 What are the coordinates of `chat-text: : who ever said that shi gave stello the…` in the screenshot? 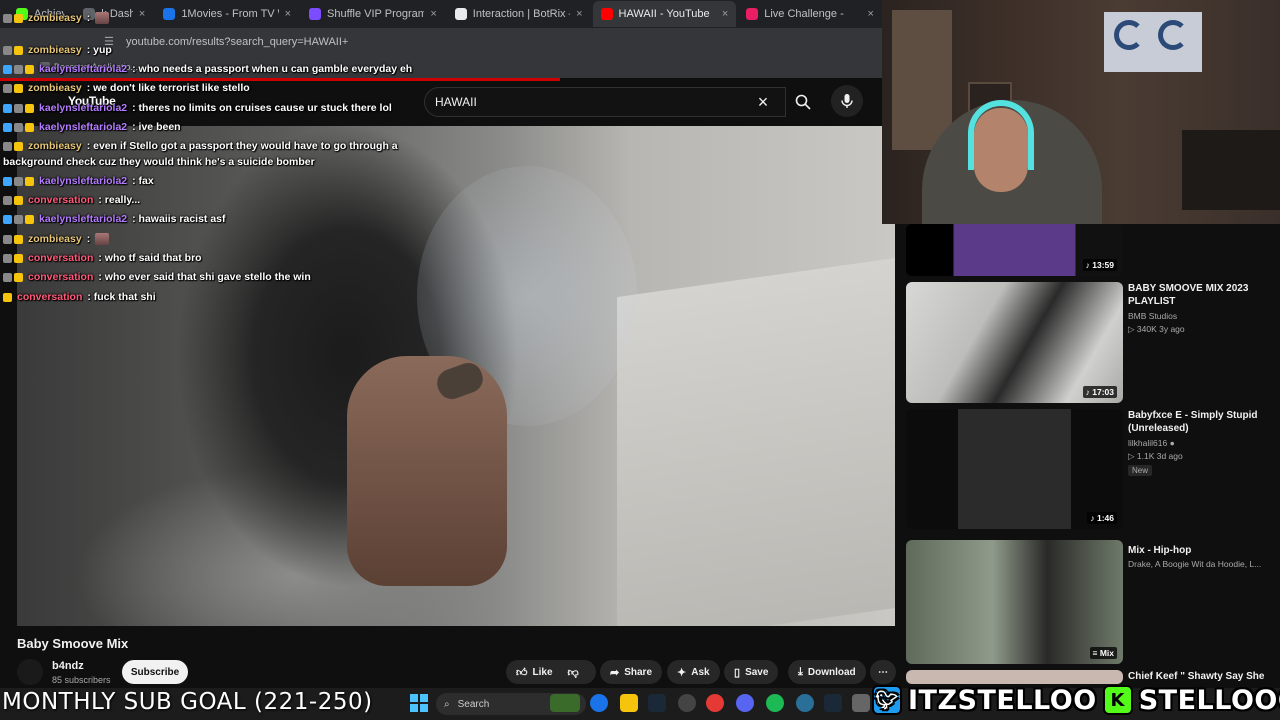 It's located at (204, 277).